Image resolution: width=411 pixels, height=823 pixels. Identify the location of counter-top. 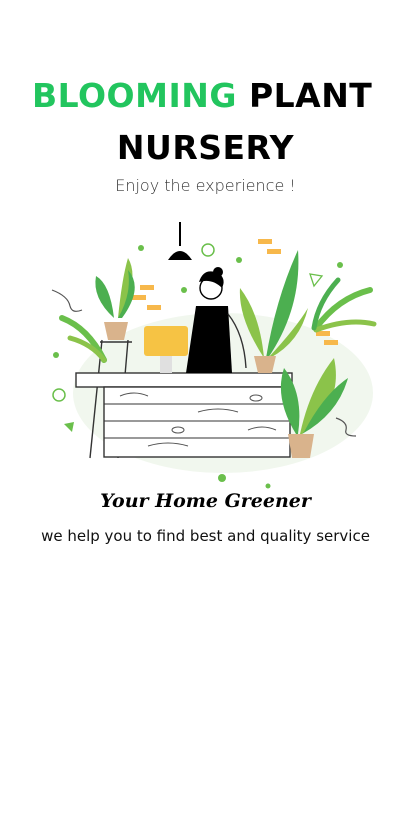
(184, 380).